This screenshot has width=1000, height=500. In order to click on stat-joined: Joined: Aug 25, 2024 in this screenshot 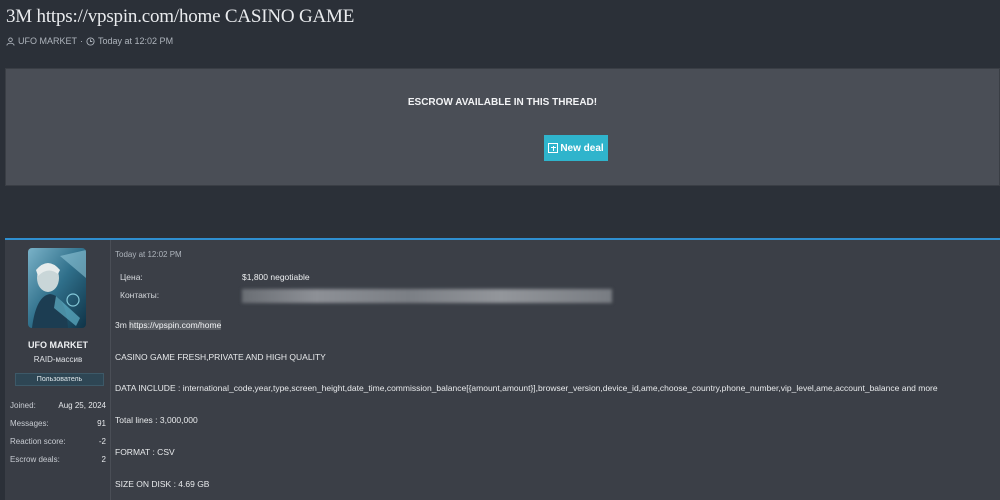, I will do `click(58, 405)`.